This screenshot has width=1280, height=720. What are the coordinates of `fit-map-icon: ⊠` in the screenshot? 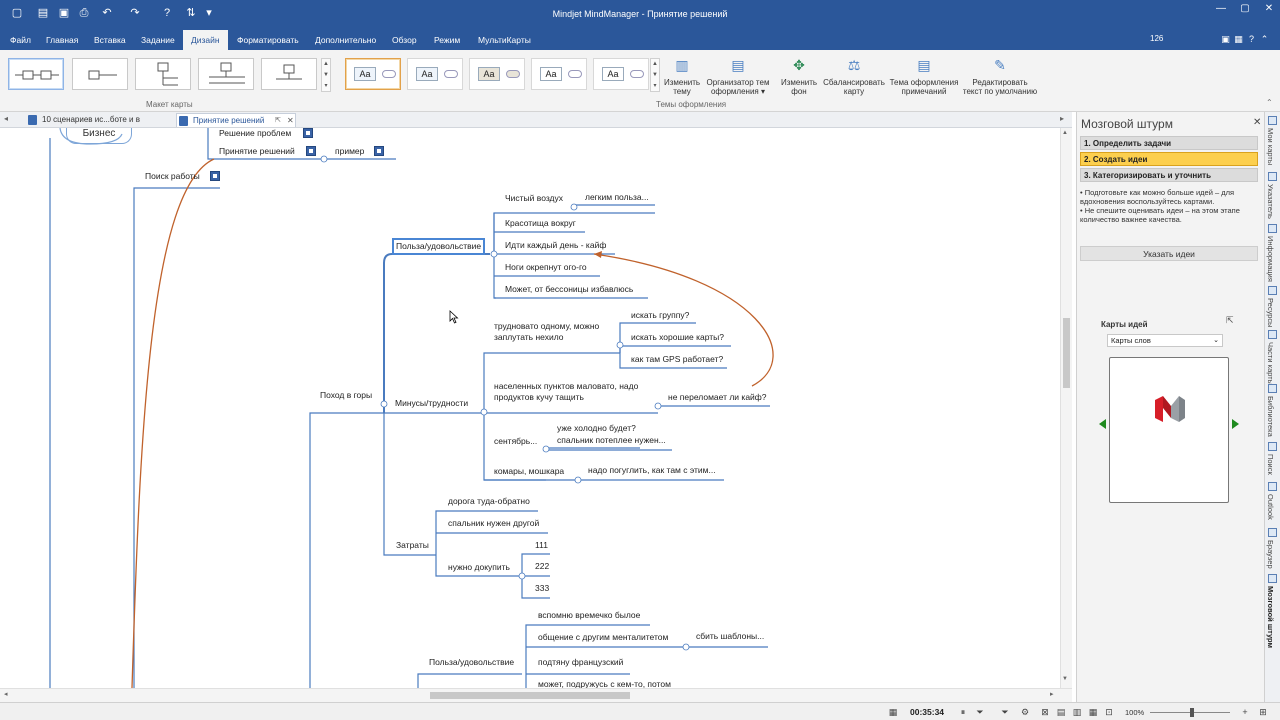 It's located at (1045, 712).